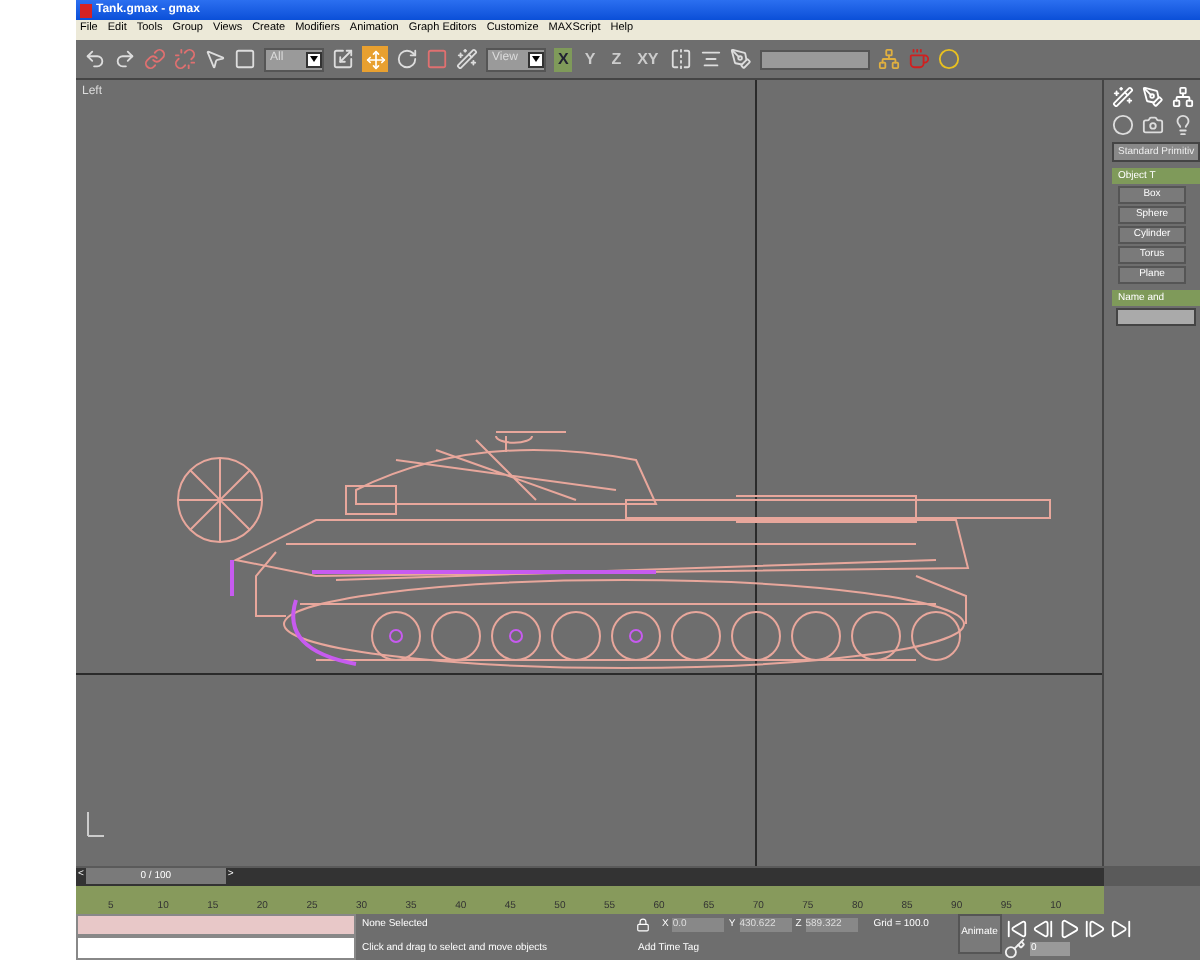 The image size is (1200, 960). I want to click on next-frame-icon, so click(1094, 929).